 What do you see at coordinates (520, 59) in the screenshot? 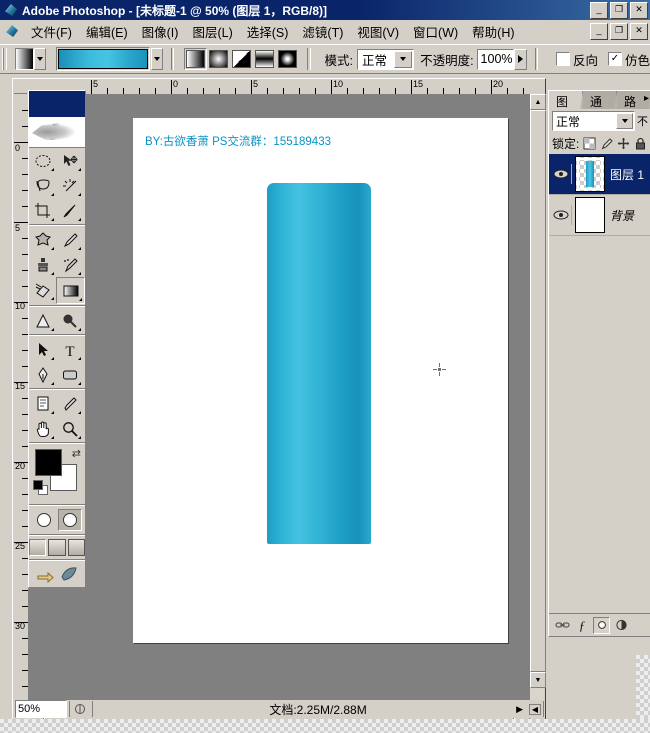
I see `opacity-slider-button` at bounding box center [520, 59].